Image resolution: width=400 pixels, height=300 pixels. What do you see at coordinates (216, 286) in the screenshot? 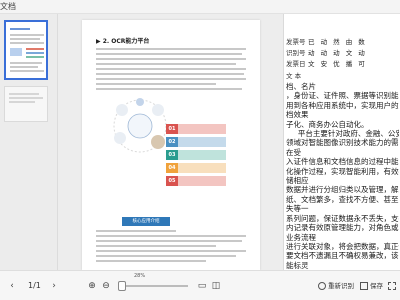
I see `fit-page-icon: ◫` at bounding box center [216, 286].